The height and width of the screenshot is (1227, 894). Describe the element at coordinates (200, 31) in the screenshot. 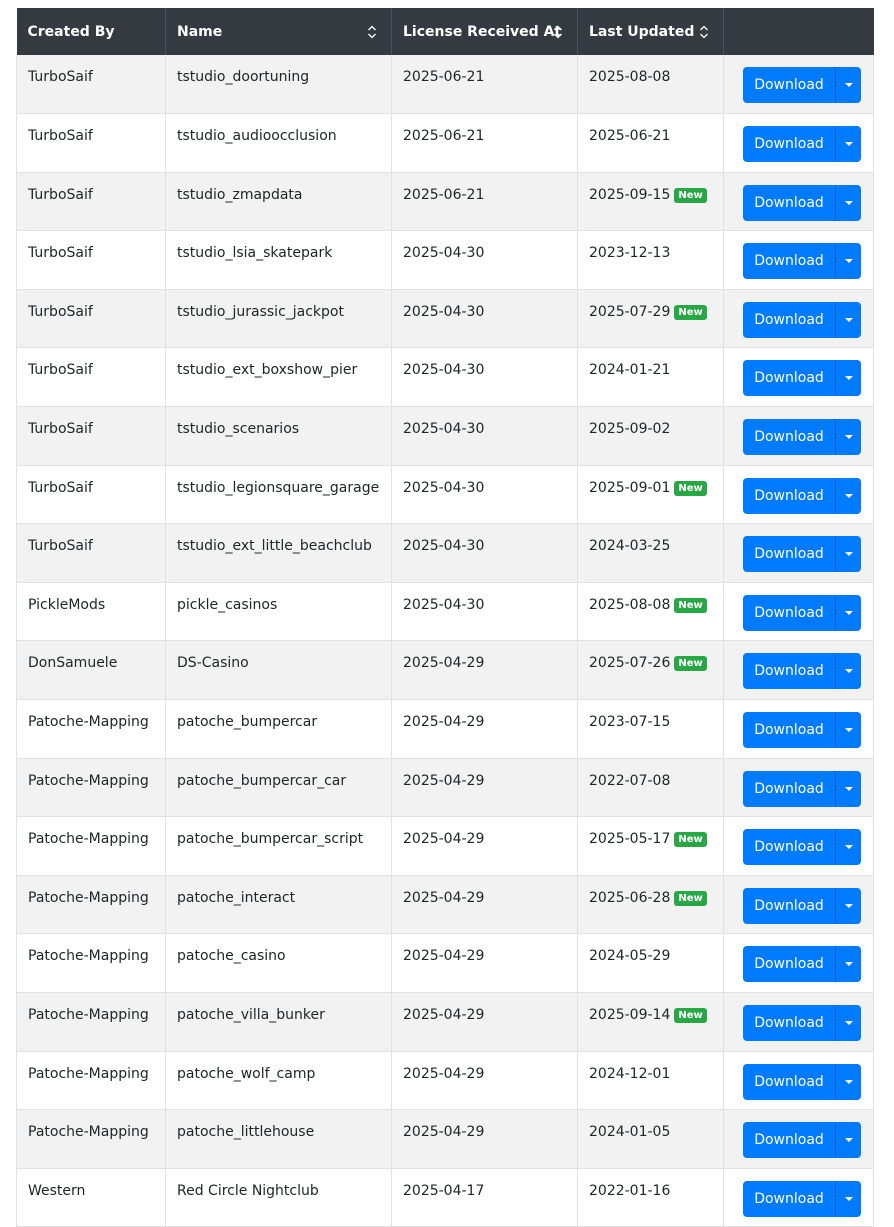

I see `column-header-label: Name` at that location.